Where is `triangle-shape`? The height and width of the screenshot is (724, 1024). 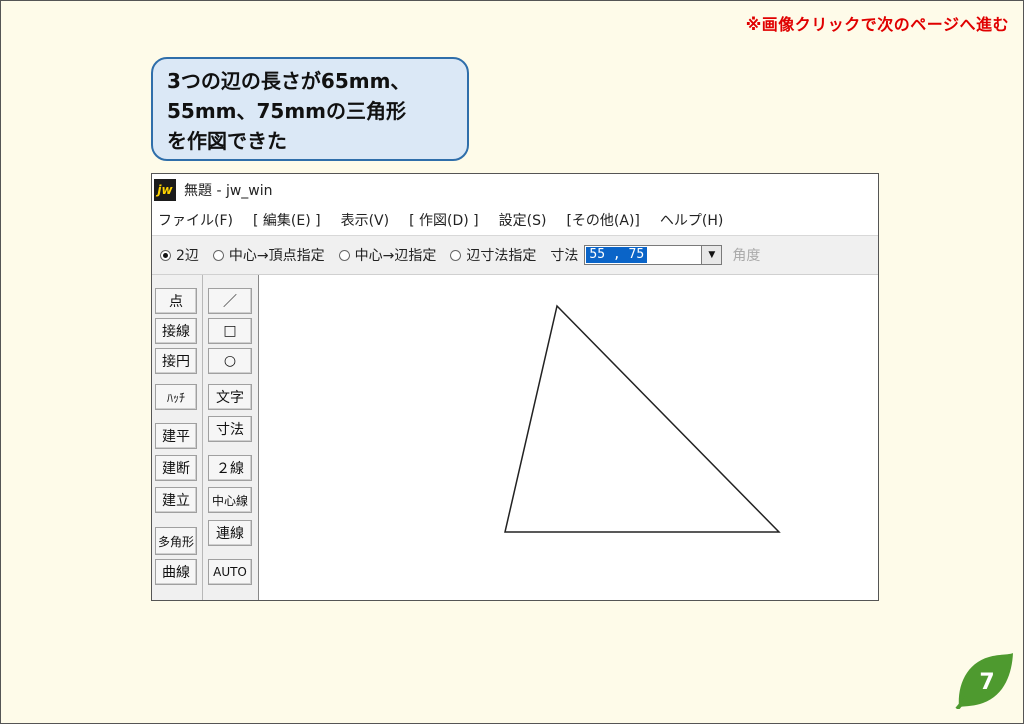
triangle-shape is located at coordinates (642, 418).